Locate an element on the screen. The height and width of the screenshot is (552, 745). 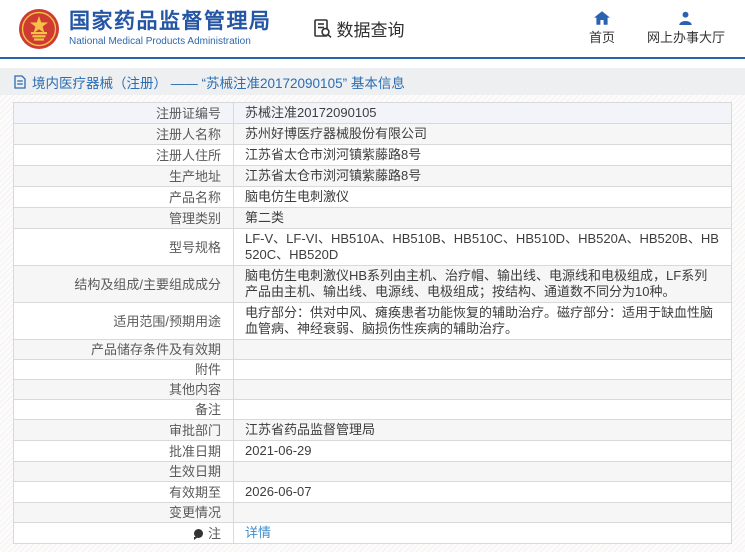
table-row: 附件 is located at coordinates (372, 369).